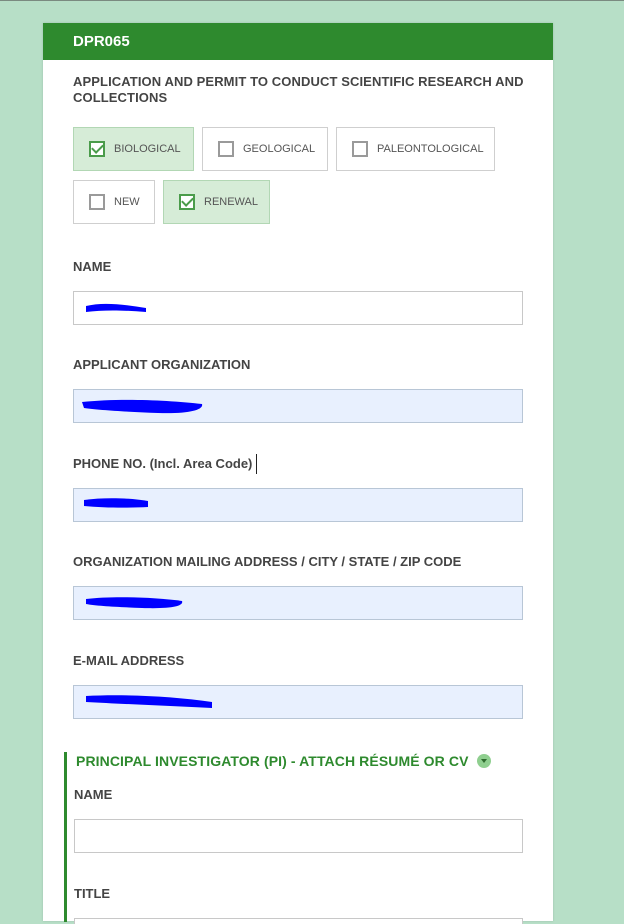 This screenshot has width=624, height=924. What do you see at coordinates (298, 308) in the screenshot?
I see `name-input` at bounding box center [298, 308].